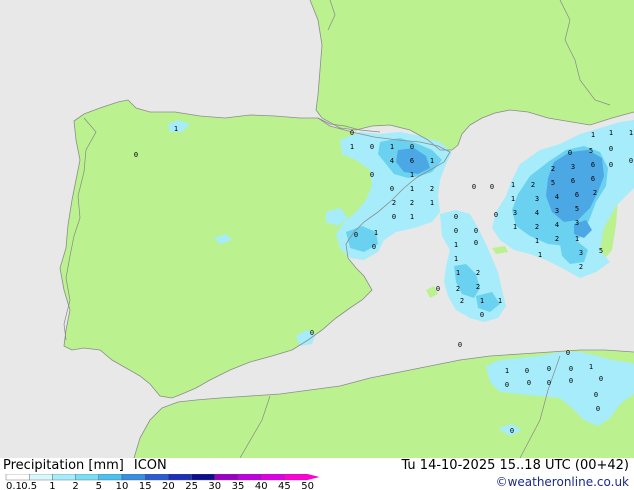 The image size is (634, 490). What do you see at coordinates (14, 485) in the screenshot?
I see `scale-label: 0.1` at bounding box center [14, 485].